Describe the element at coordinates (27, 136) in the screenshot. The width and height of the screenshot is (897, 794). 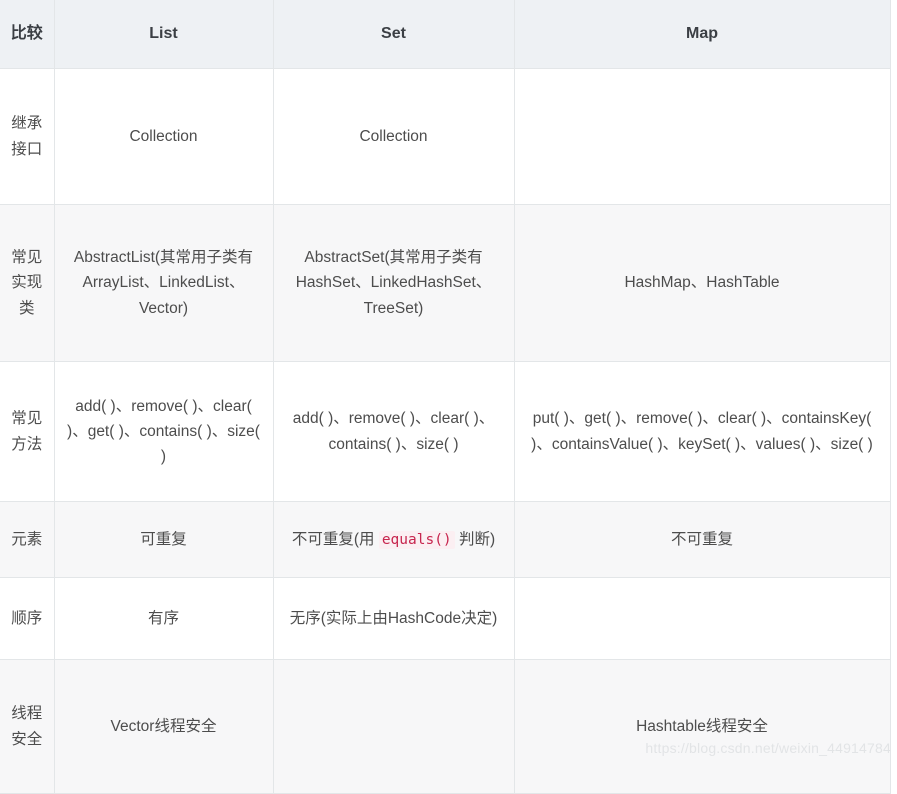
I see `row-header-inherited-interface: 继承接口` at that location.